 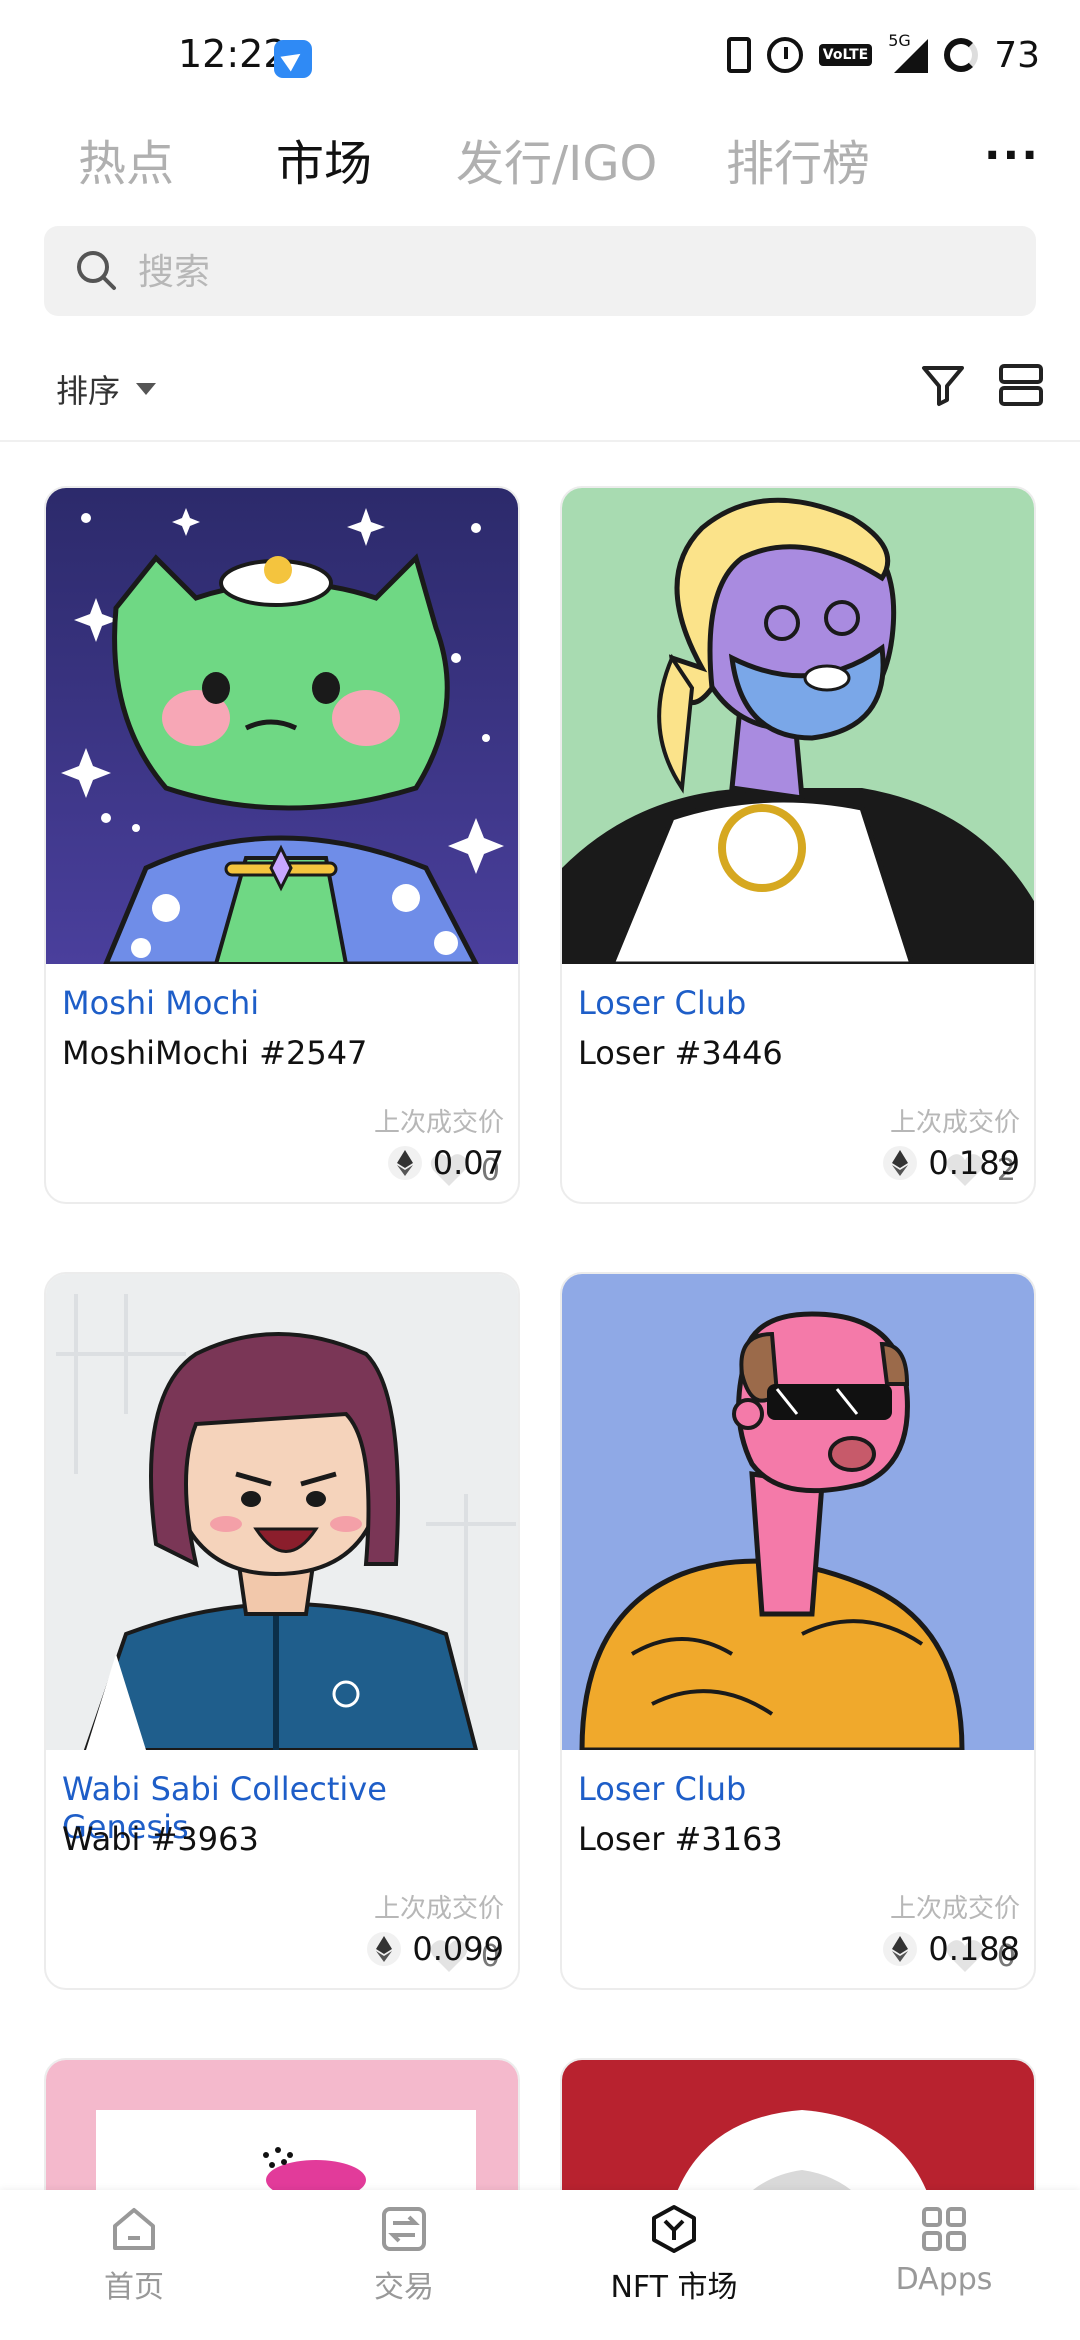 What do you see at coordinates (404, 2255) in the screenshot?
I see `nav-trade: 交易` at bounding box center [404, 2255].